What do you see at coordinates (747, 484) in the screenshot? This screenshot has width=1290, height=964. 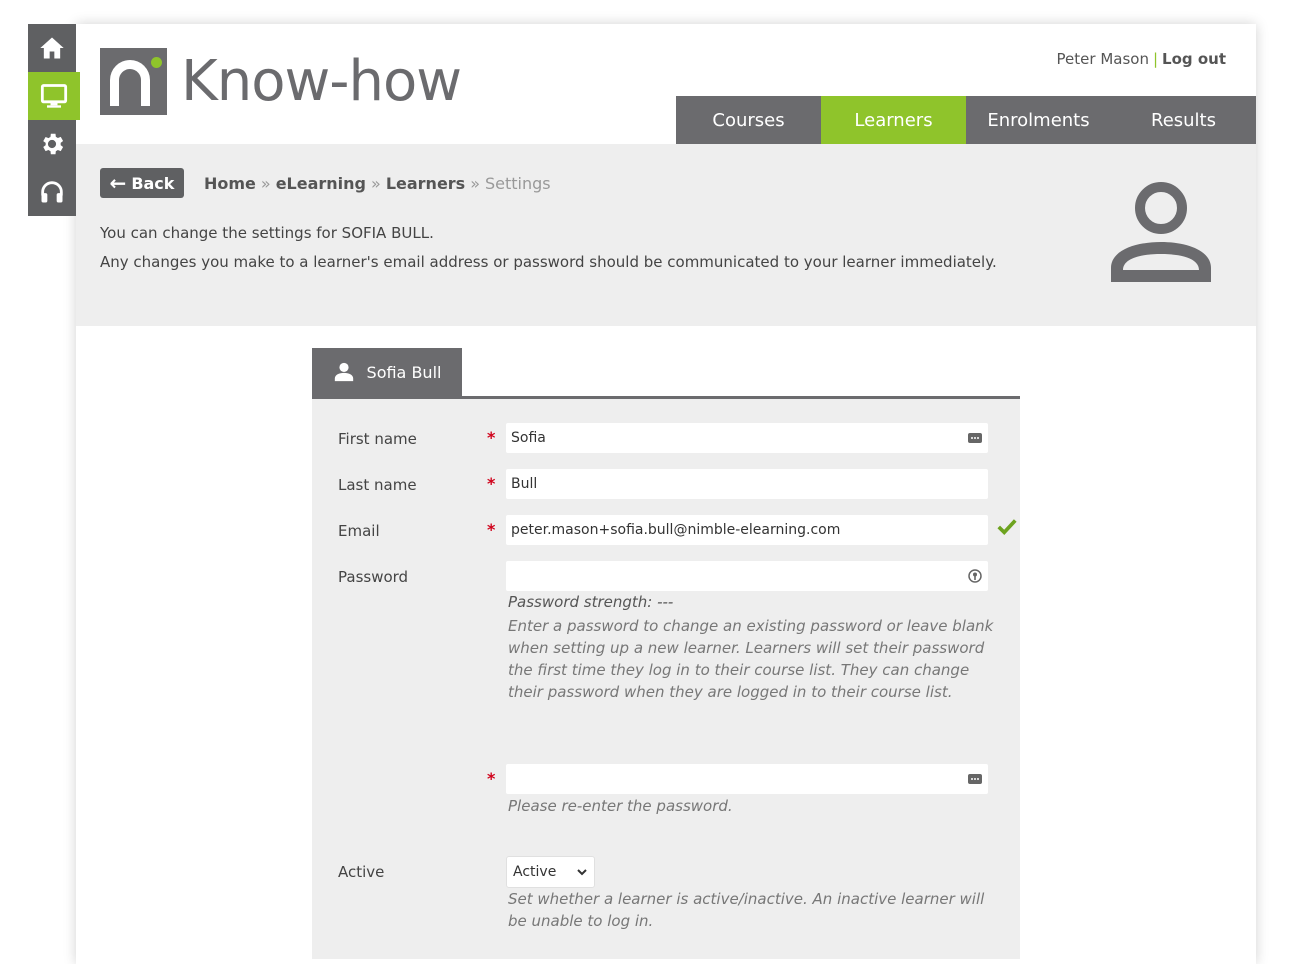 I see `last-name-input: Bull` at bounding box center [747, 484].